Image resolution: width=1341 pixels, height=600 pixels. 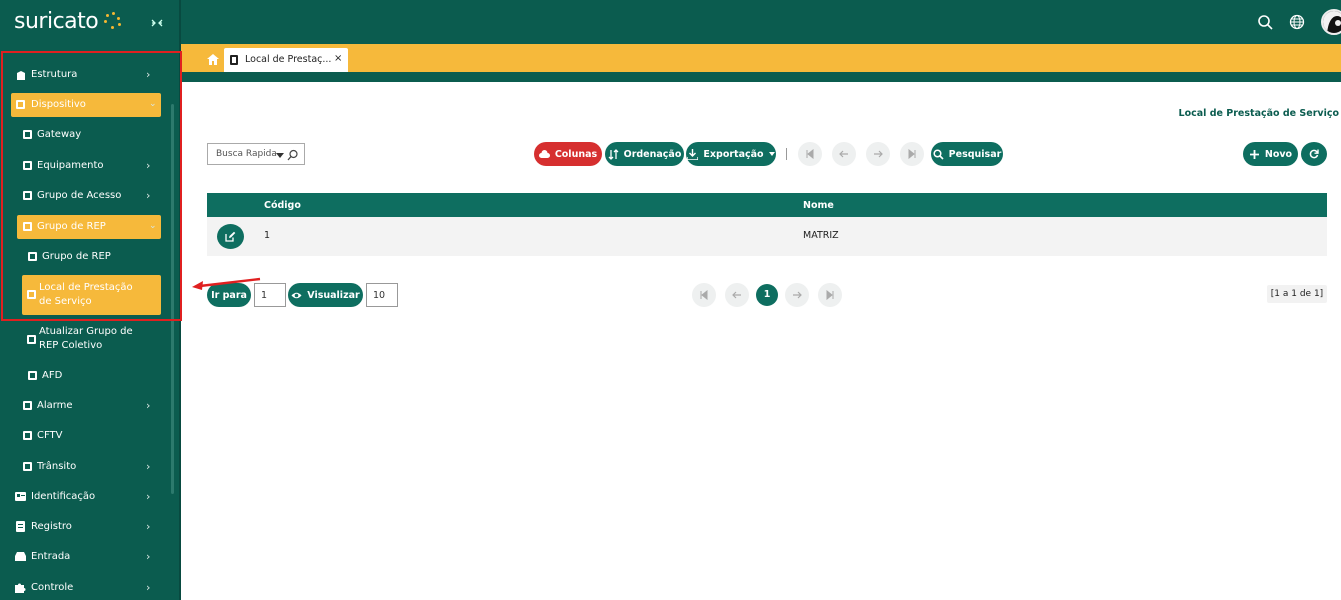 What do you see at coordinates (282, 205) in the screenshot?
I see `column-header-codigo: Código` at bounding box center [282, 205].